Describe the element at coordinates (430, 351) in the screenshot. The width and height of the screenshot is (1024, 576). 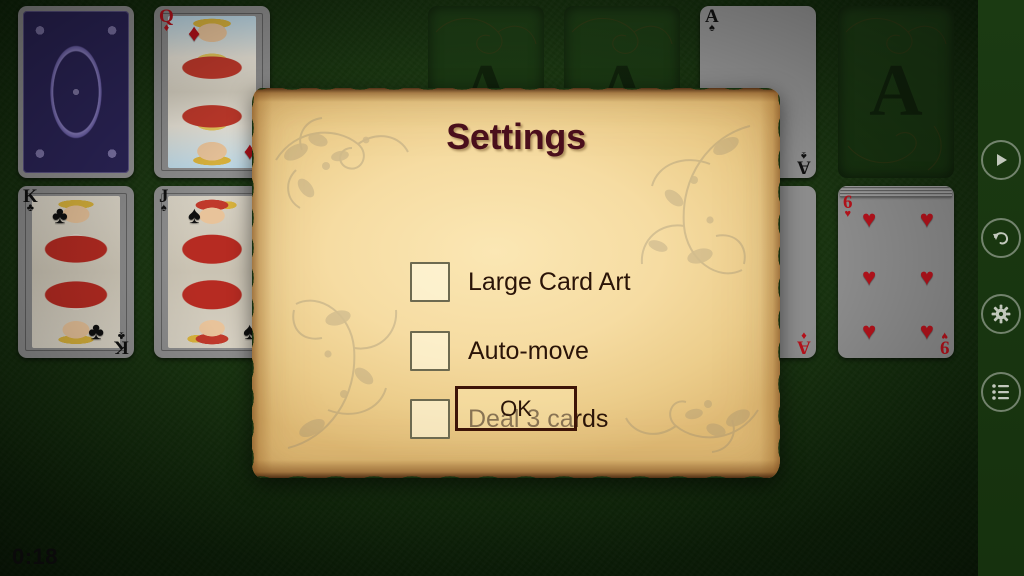
I see `checkbox-auto-move` at that location.